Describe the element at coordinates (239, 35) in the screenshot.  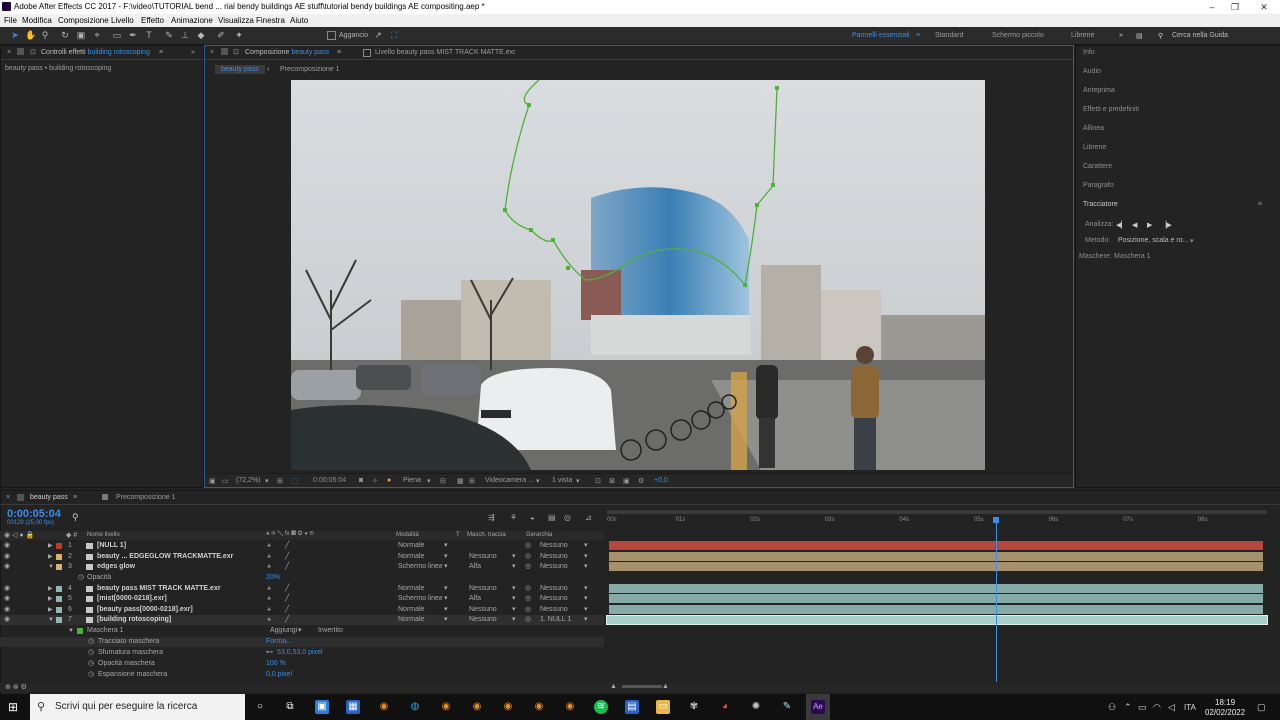
I see `puppet-pin-tool-icon: ✦` at that location.